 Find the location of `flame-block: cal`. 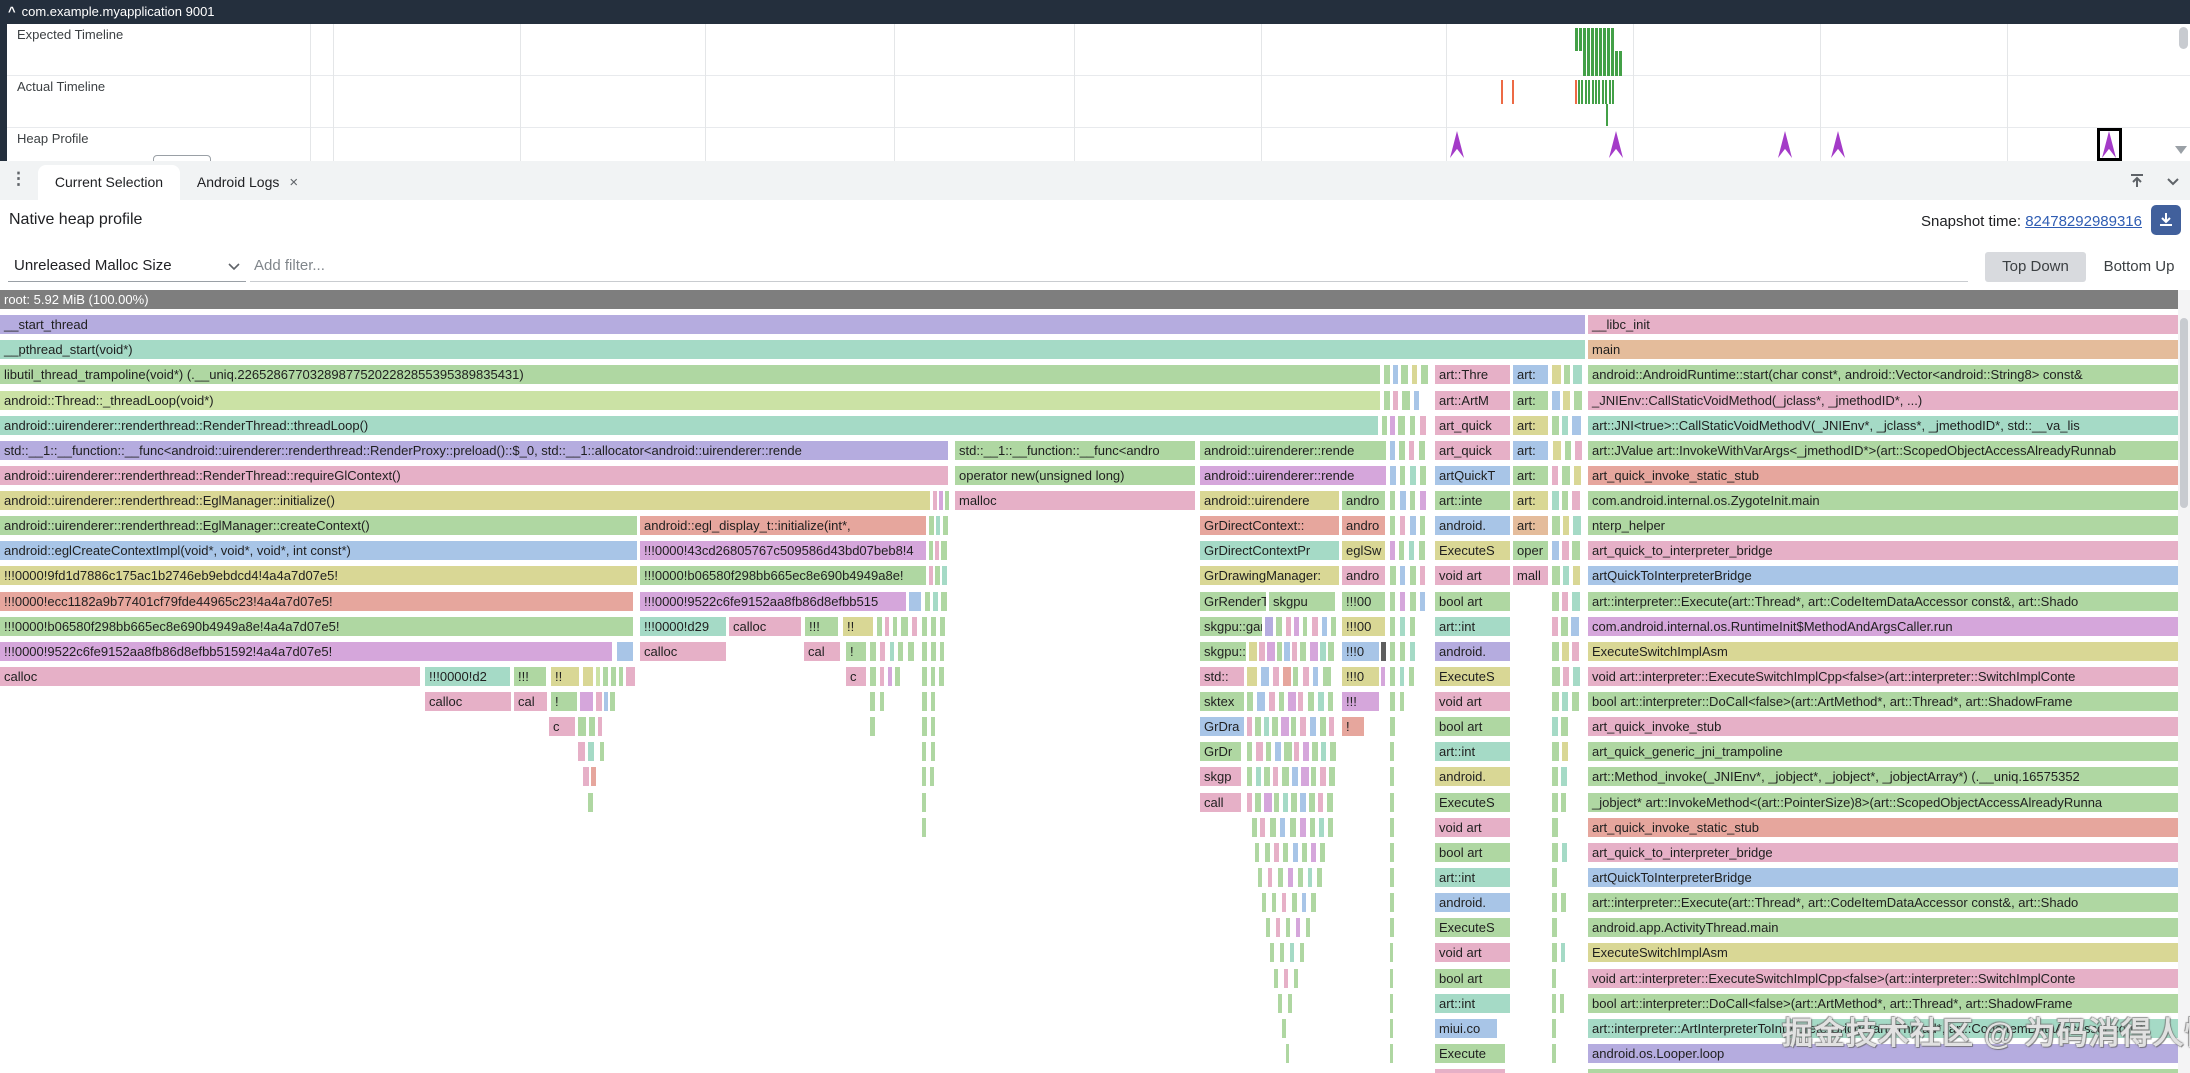

flame-block: cal is located at coordinates (530, 702).